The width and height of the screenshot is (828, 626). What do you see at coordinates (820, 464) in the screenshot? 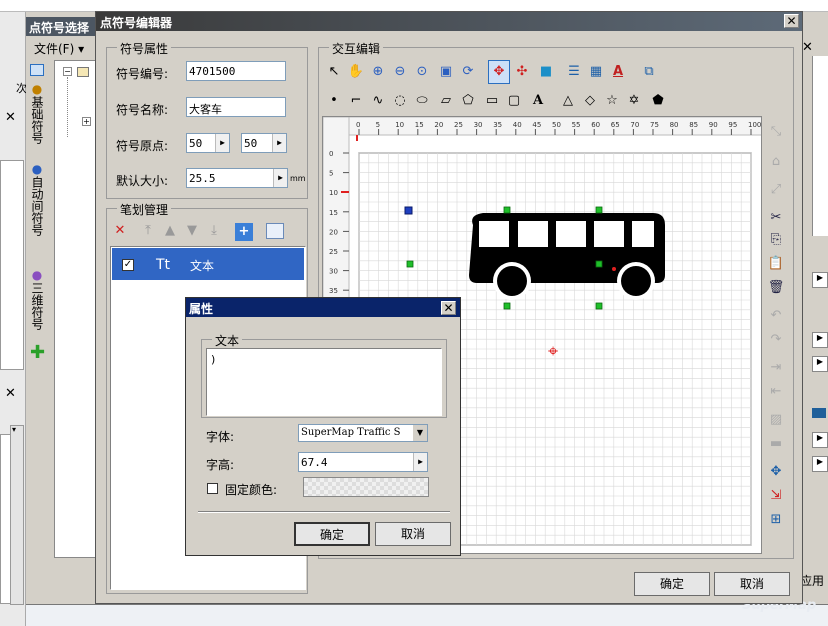
I see `right-dropdown-5: ▶` at bounding box center [820, 464].